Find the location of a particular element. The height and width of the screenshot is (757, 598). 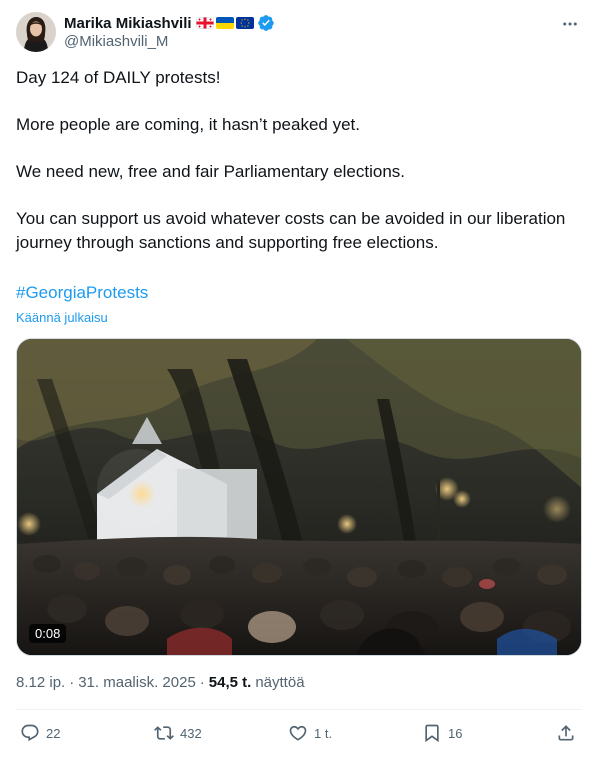

ukraine-flag-icon is located at coordinates (224, 23).